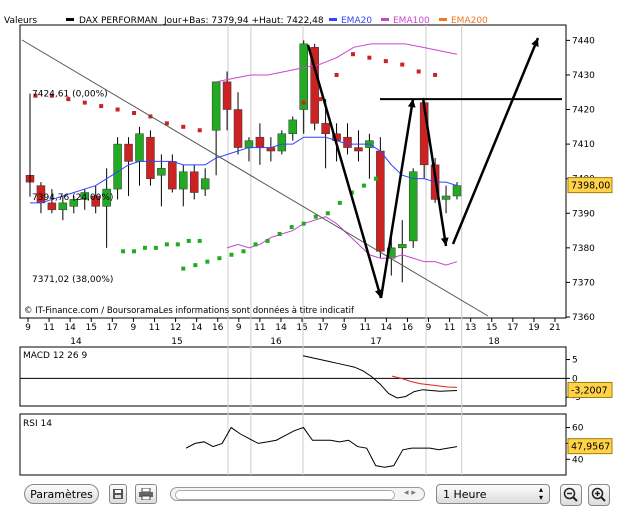  I want to click on scrollbar-thumb, so click(285, 495).